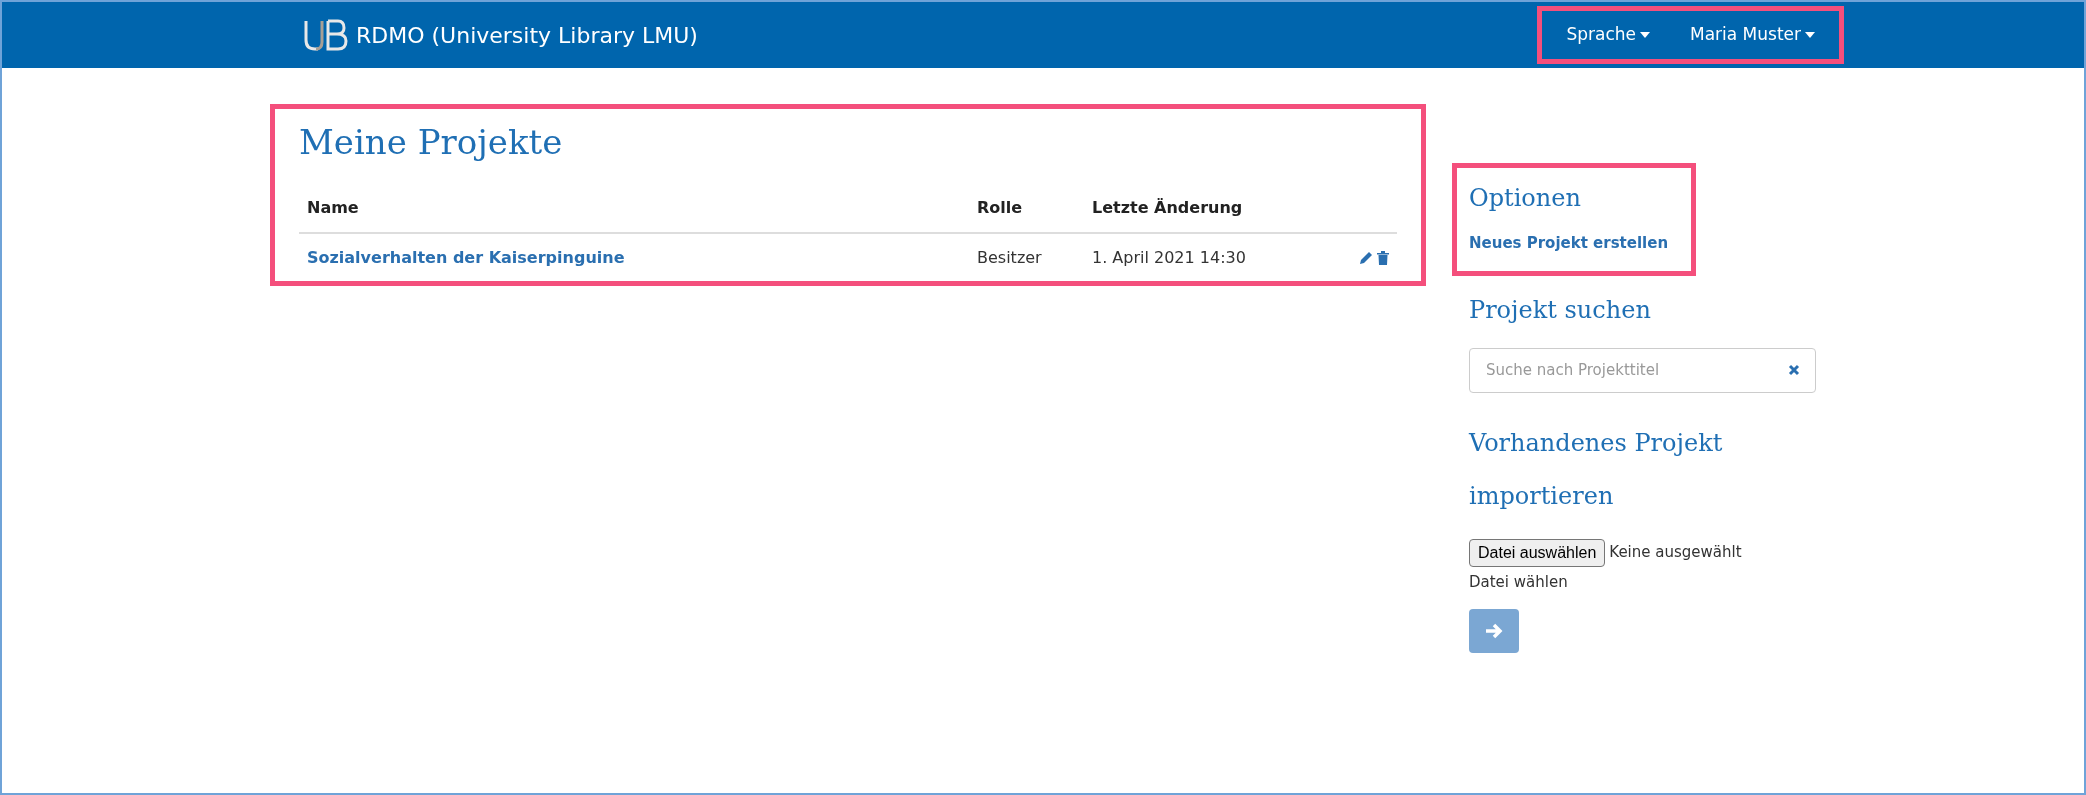 This screenshot has height=795, width=2086. What do you see at coordinates (1366, 258) in the screenshot?
I see `pencil-icon` at bounding box center [1366, 258].